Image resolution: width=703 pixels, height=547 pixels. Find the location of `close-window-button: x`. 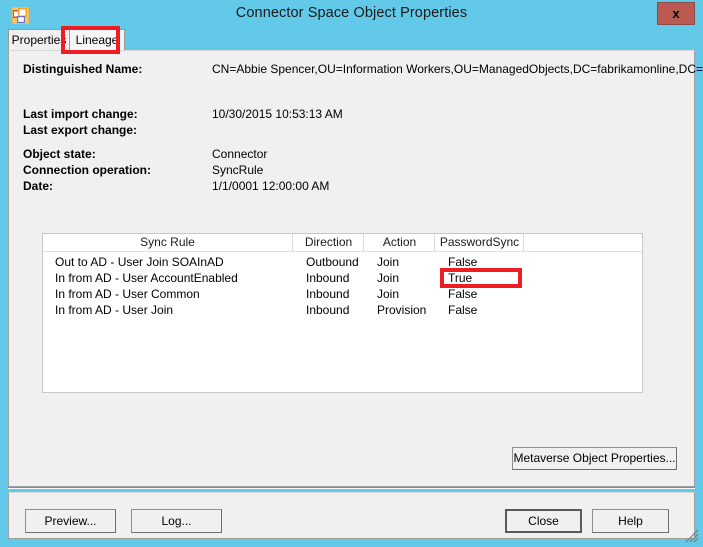

close-window-button: x is located at coordinates (676, 13).